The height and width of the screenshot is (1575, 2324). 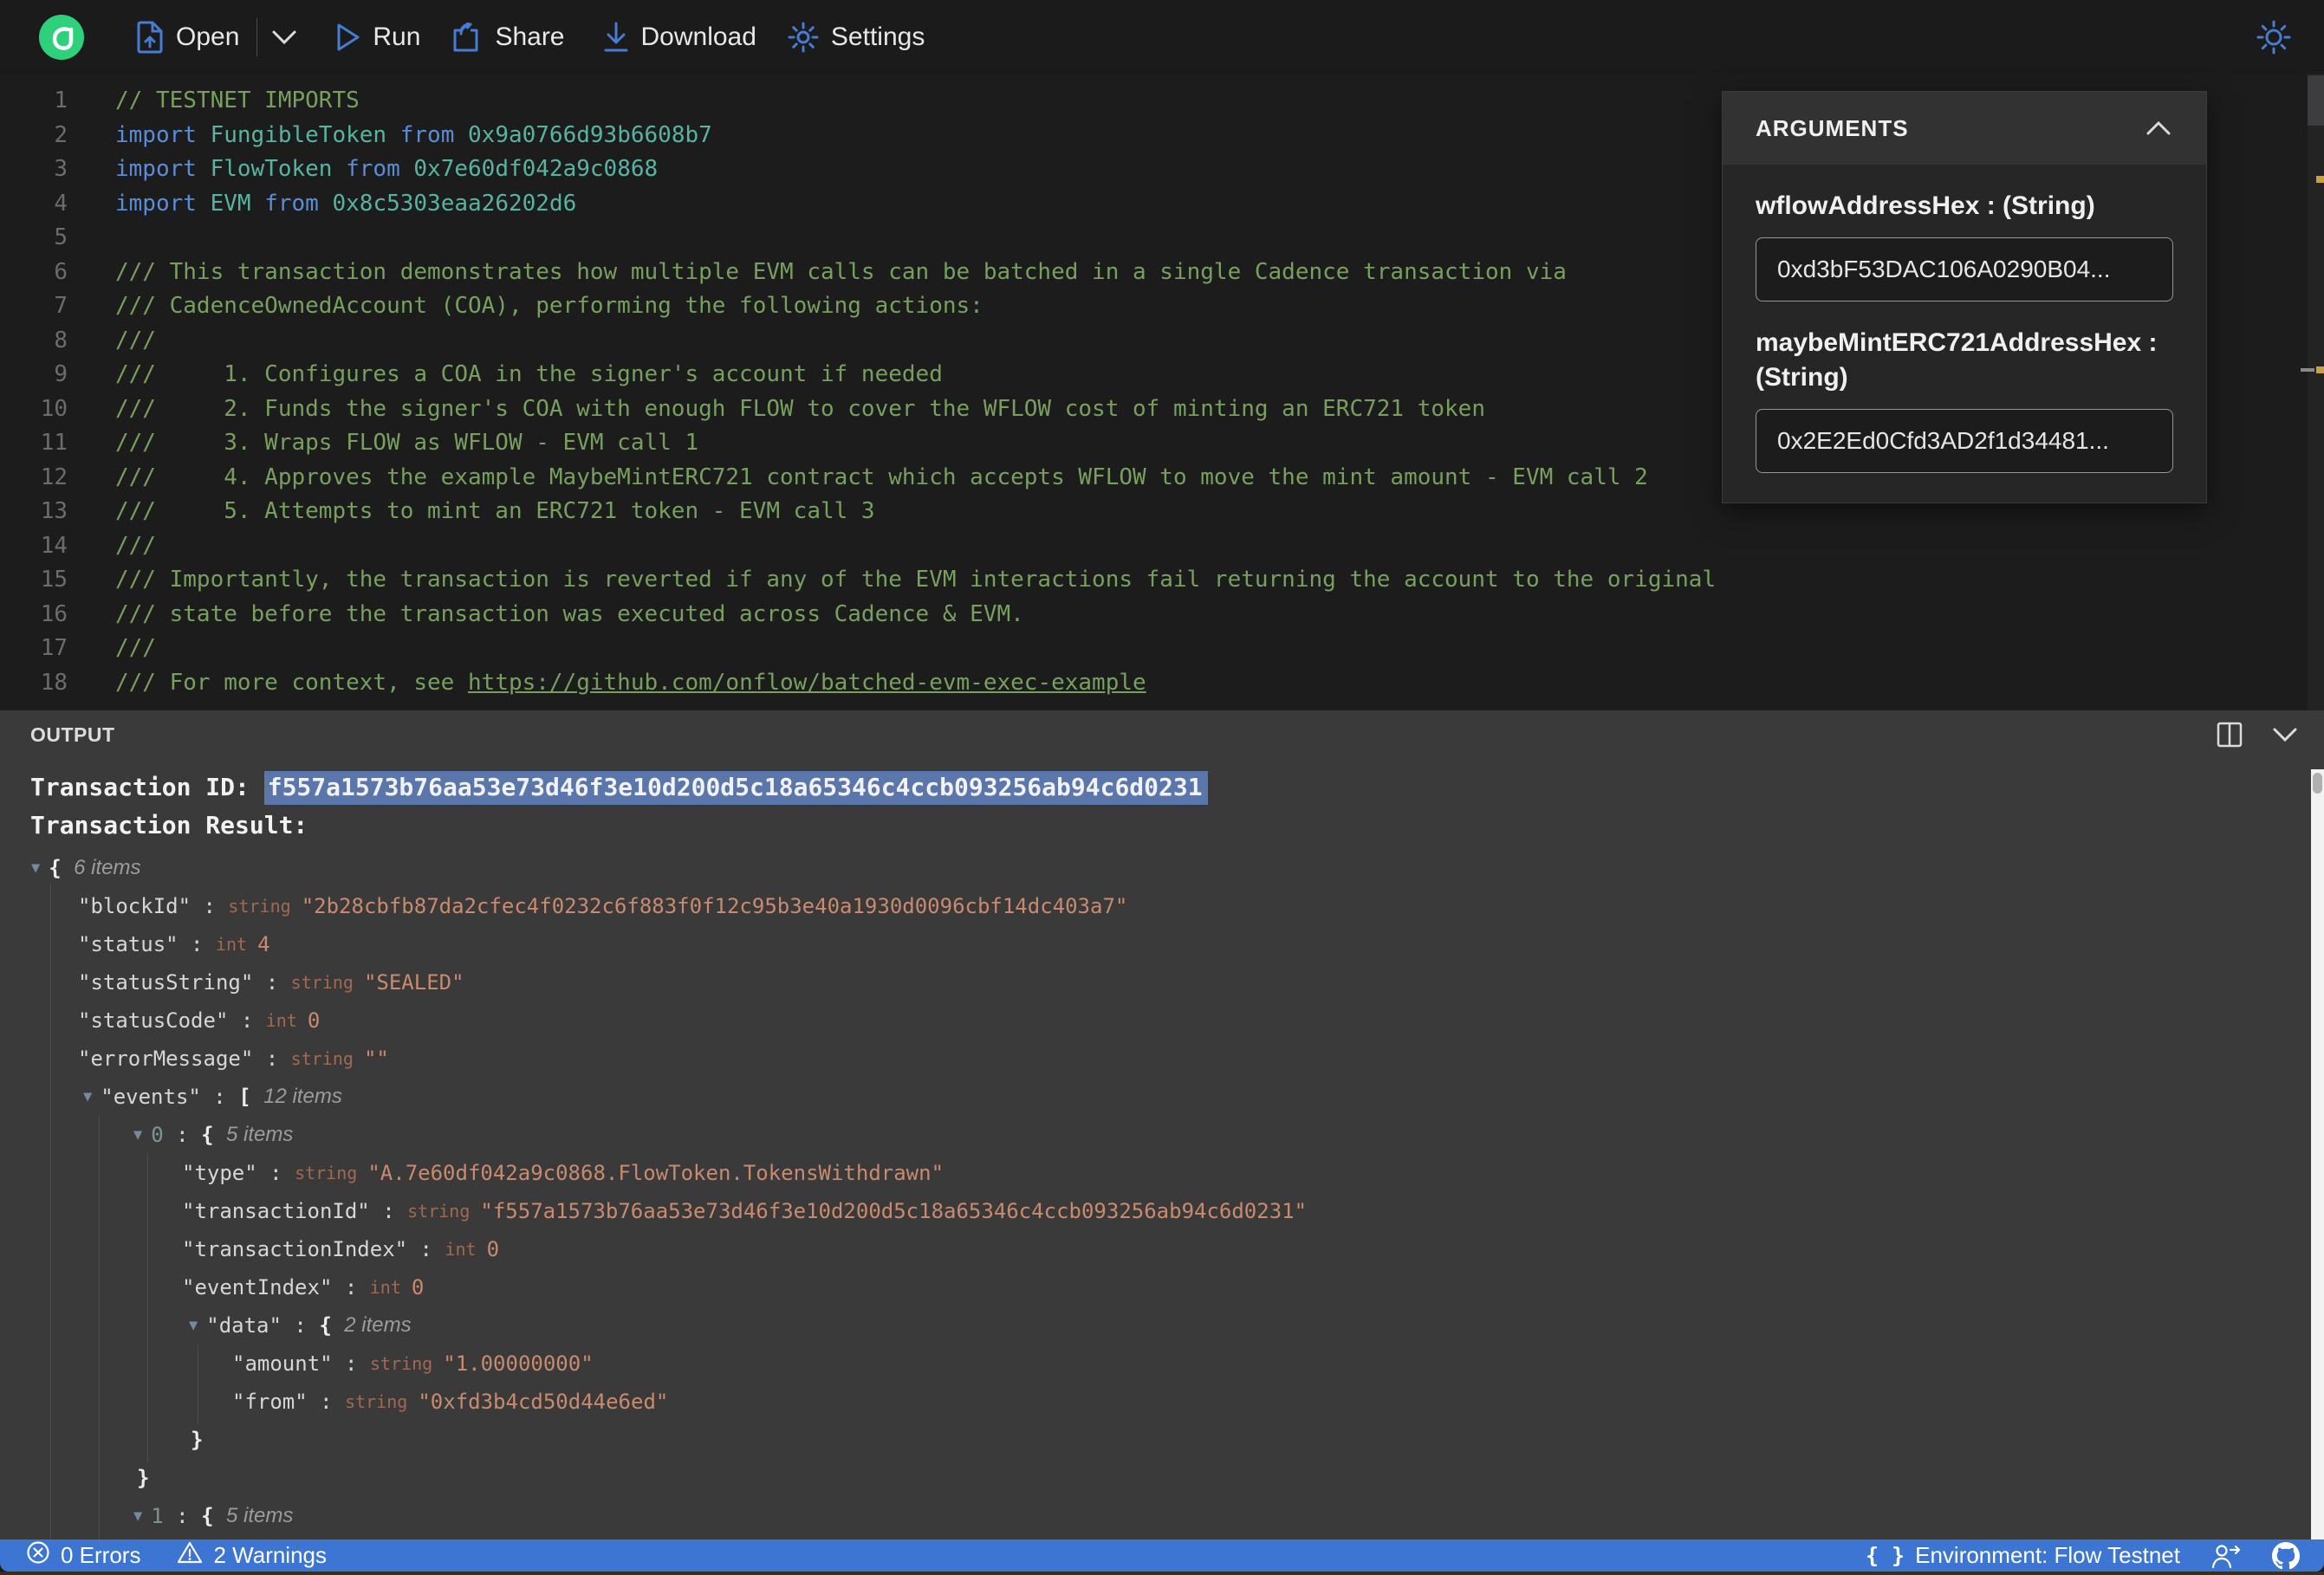 What do you see at coordinates (390, 1288) in the screenshot?
I see `json-type: int` at bounding box center [390, 1288].